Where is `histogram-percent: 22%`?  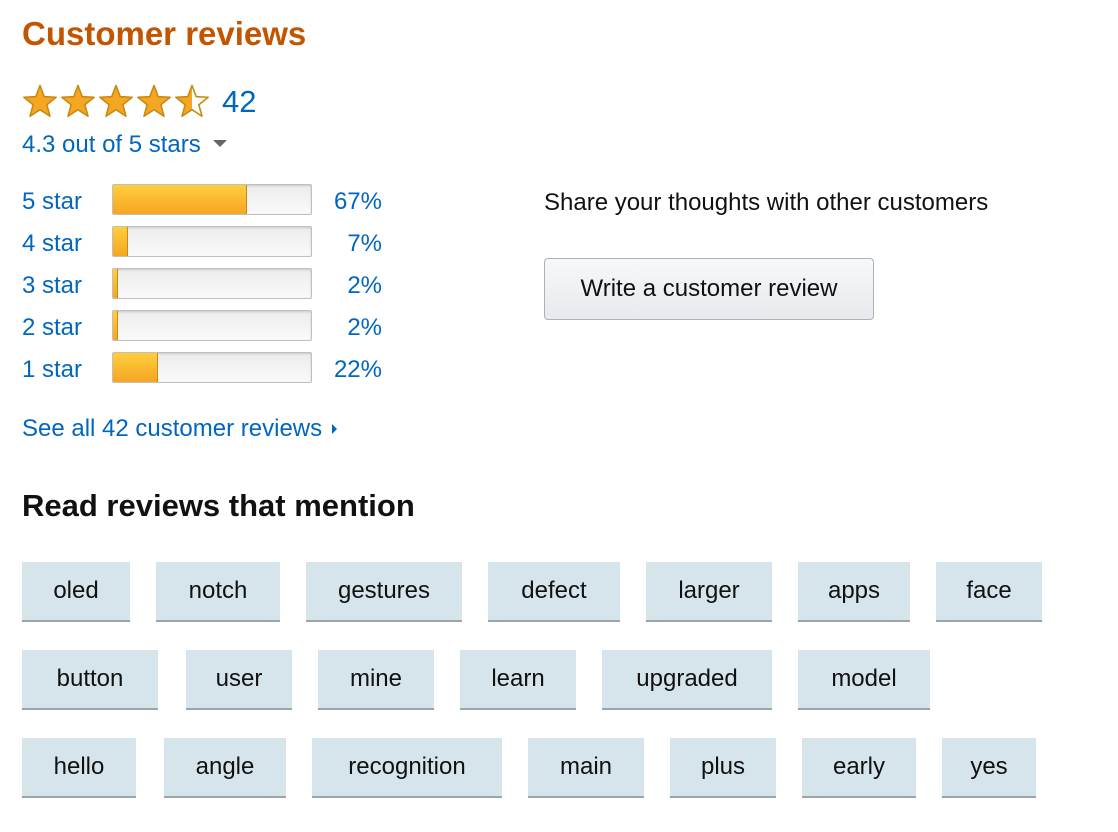
histogram-percent: 22% is located at coordinates (347, 370).